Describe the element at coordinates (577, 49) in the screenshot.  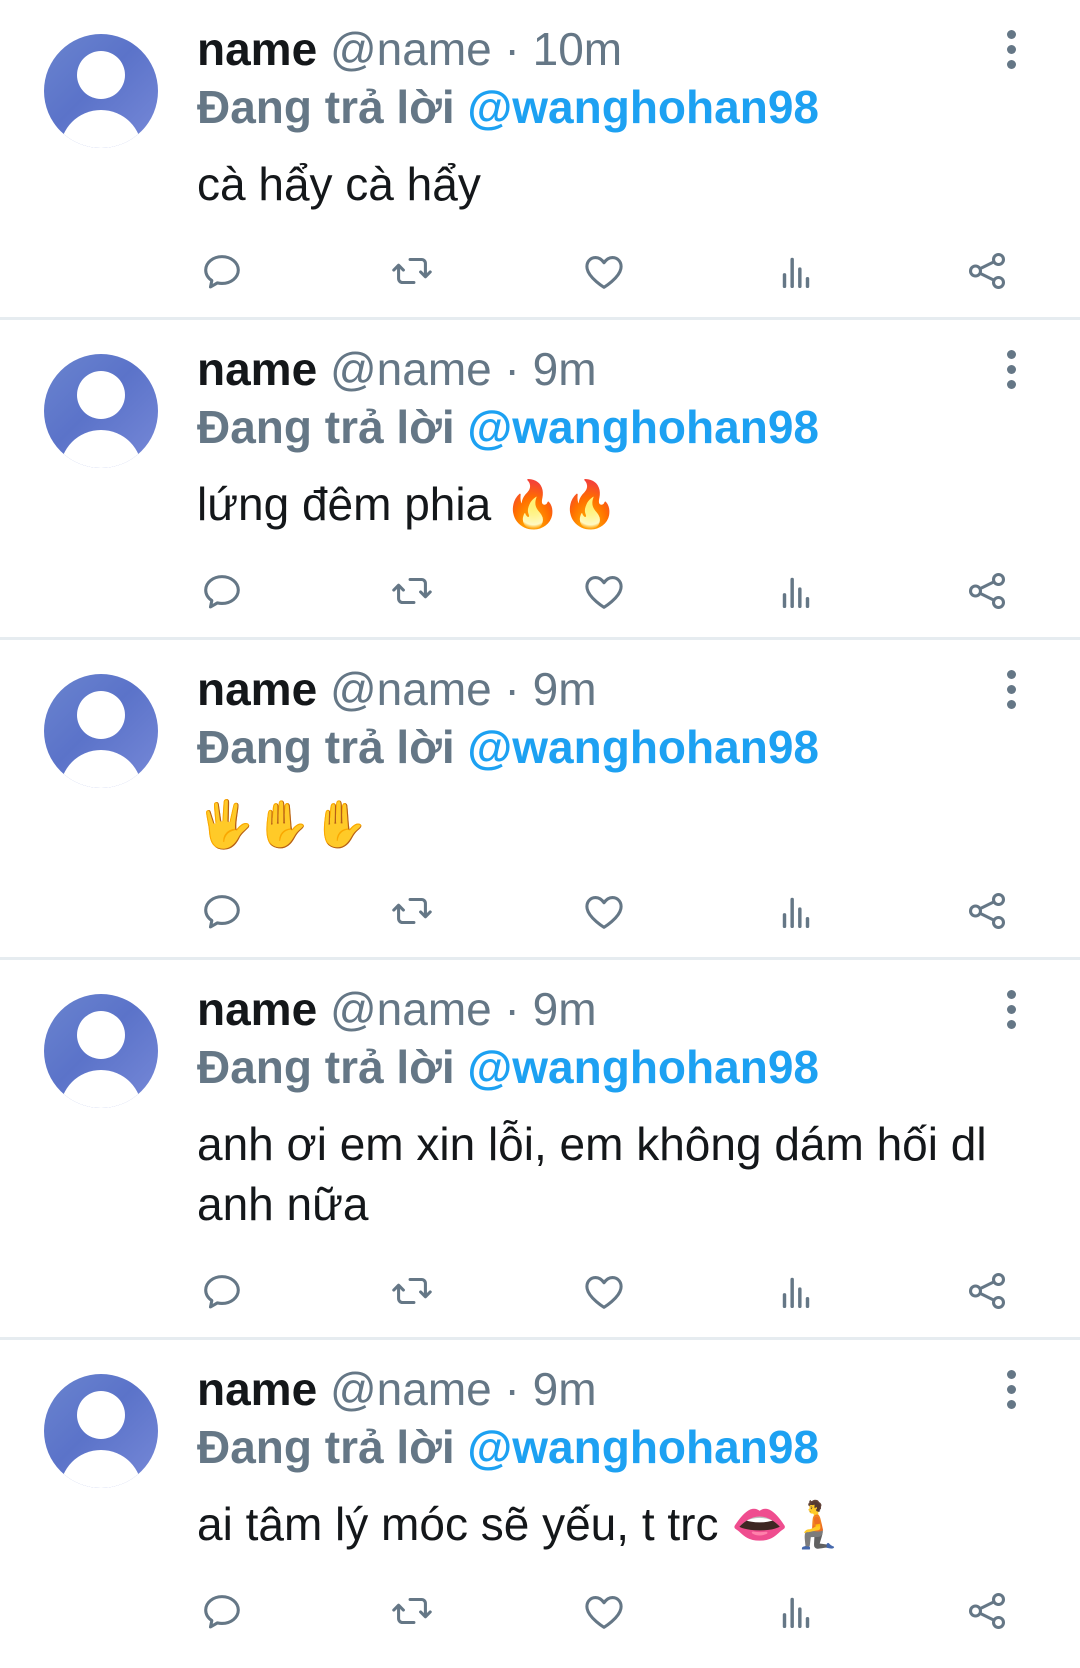
I see `timestamp: 10m` at that location.